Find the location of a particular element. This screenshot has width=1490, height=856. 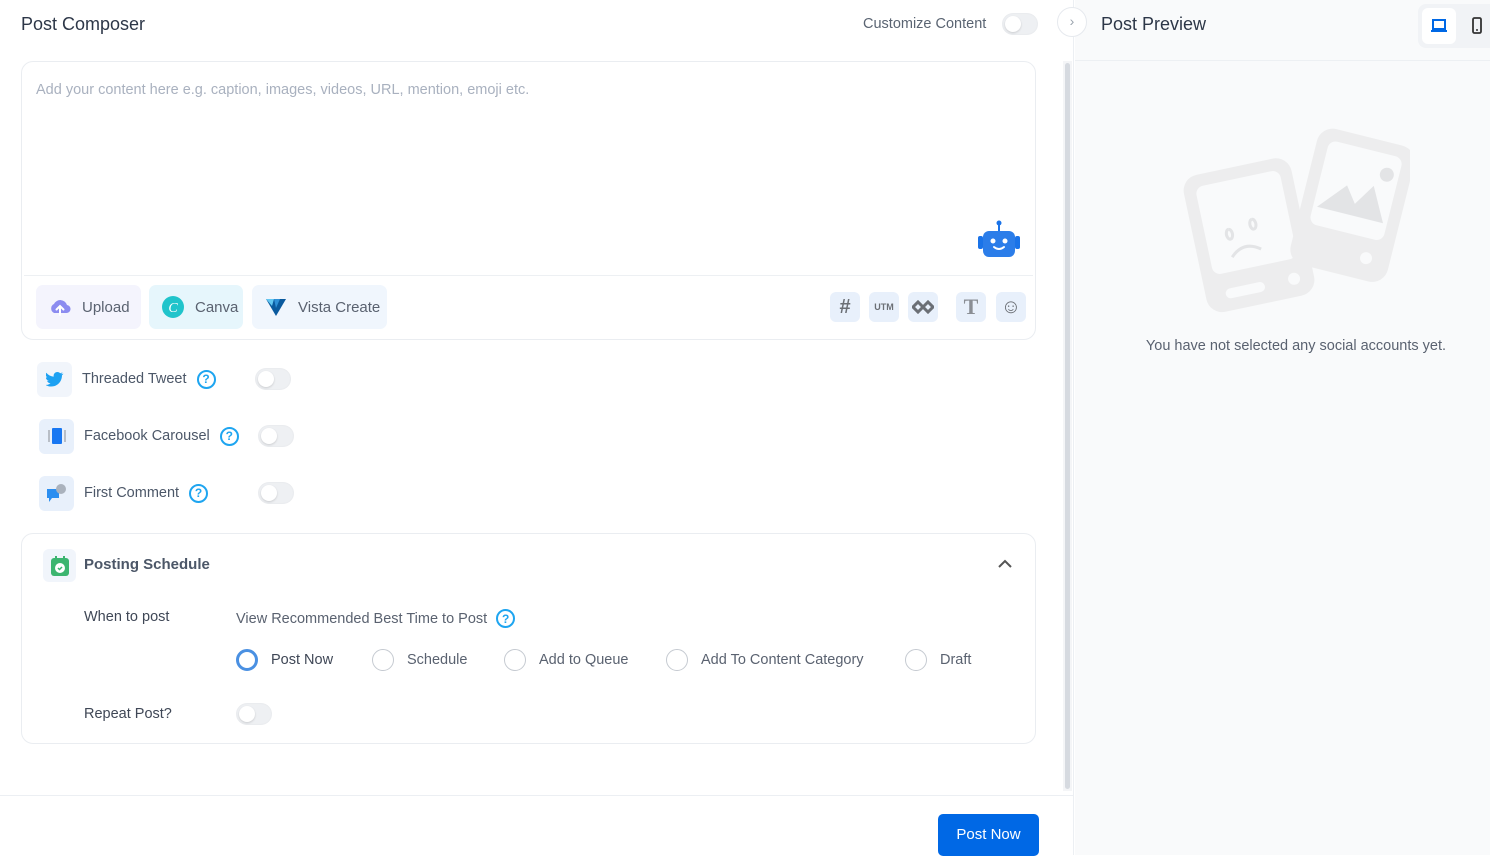

collapse-preview-button: › is located at coordinates (1072, 22).